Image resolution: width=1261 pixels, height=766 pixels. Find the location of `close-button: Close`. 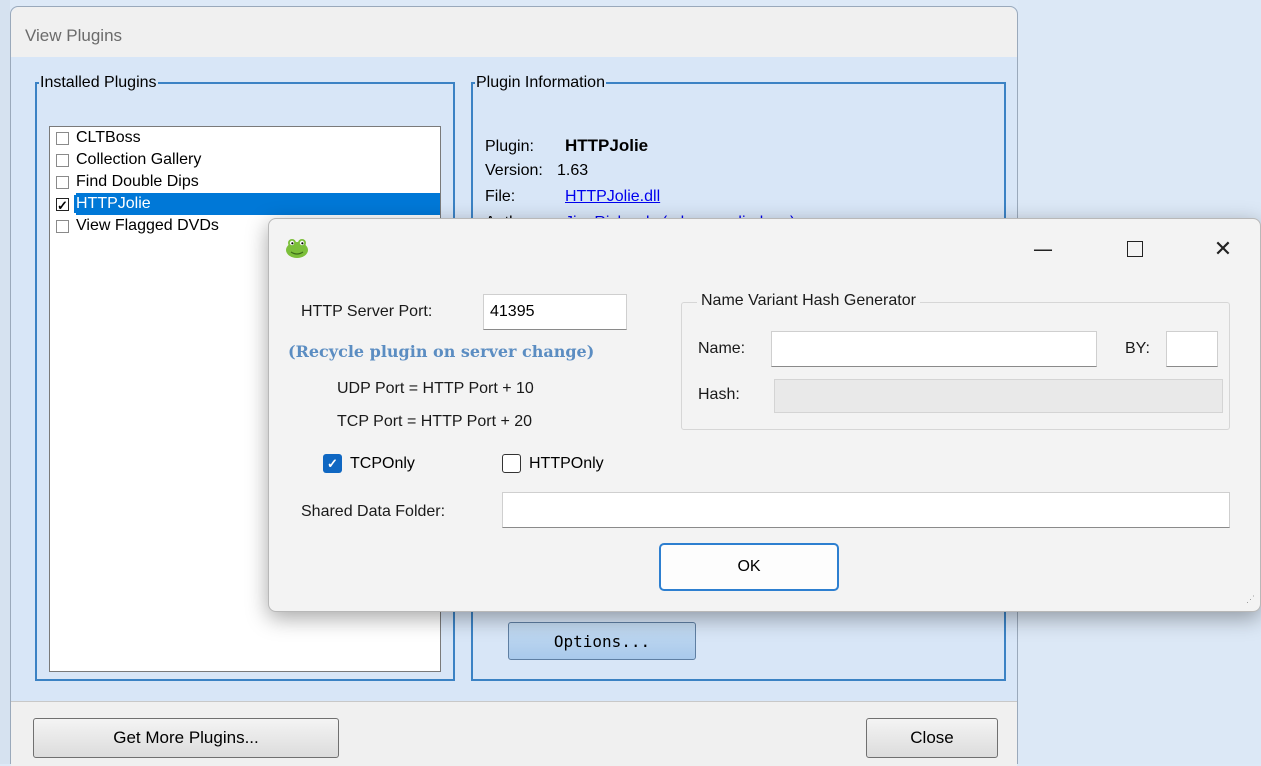

close-button: Close is located at coordinates (932, 738).